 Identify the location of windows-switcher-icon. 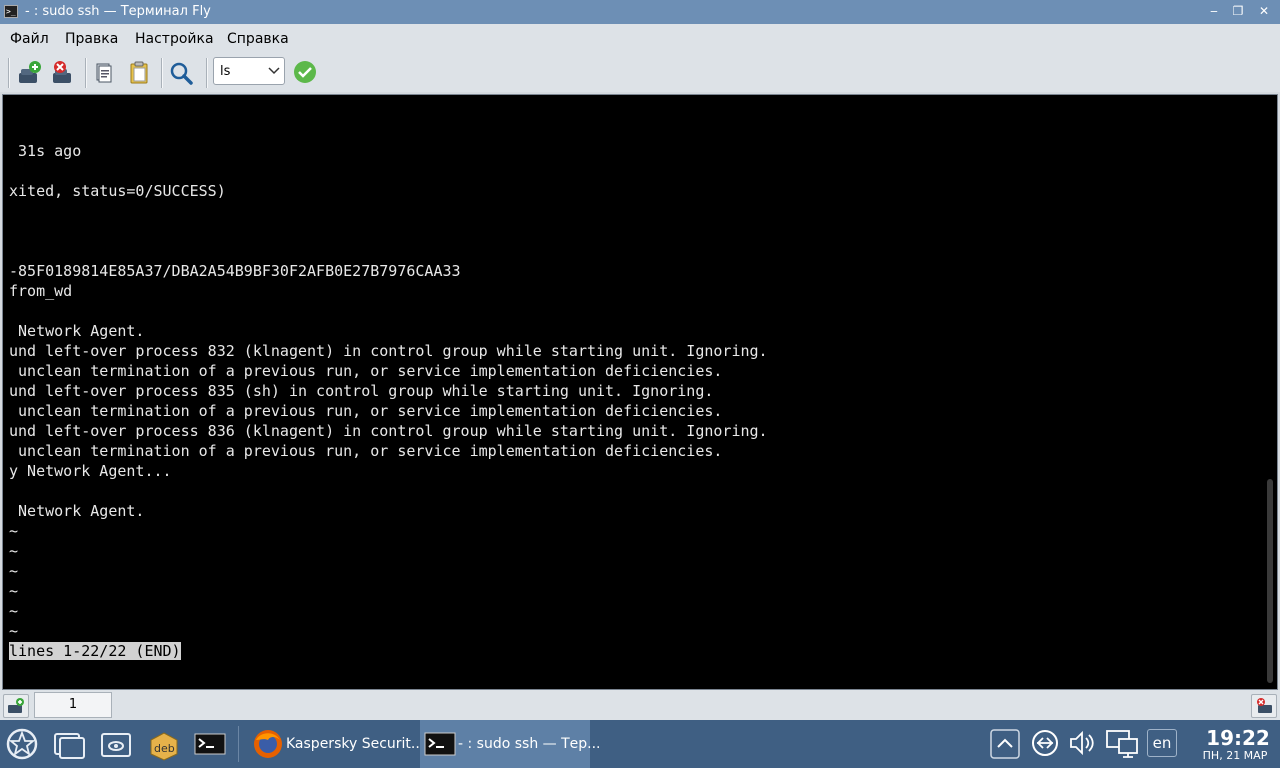
(69, 746).